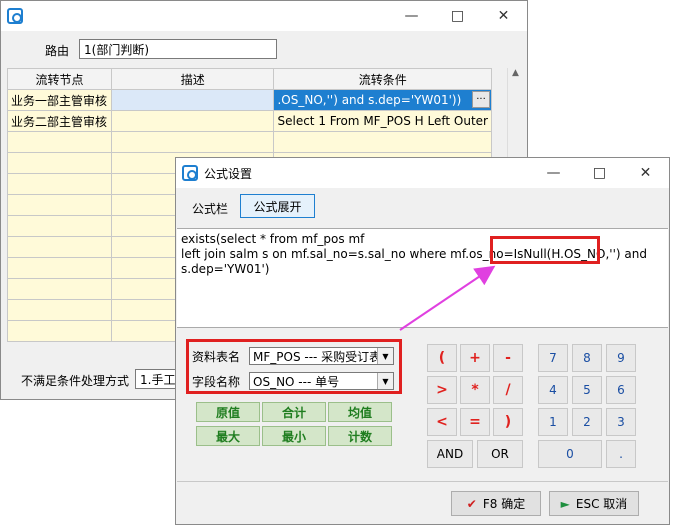  Describe the element at coordinates (382, 79) in the screenshot. I see `column-header-cond: 流转条件` at that location.